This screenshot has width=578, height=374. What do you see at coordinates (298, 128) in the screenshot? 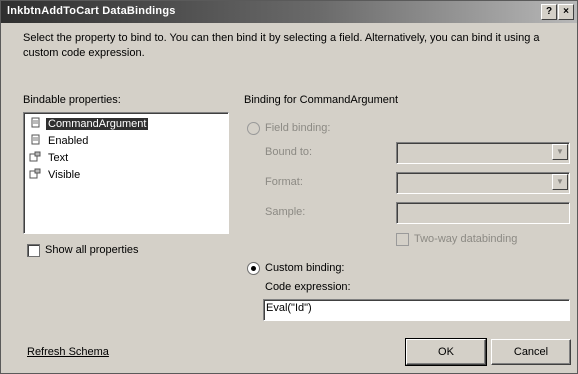
I see `field-binding-label: Field binding:` at bounding box center [298, 128].